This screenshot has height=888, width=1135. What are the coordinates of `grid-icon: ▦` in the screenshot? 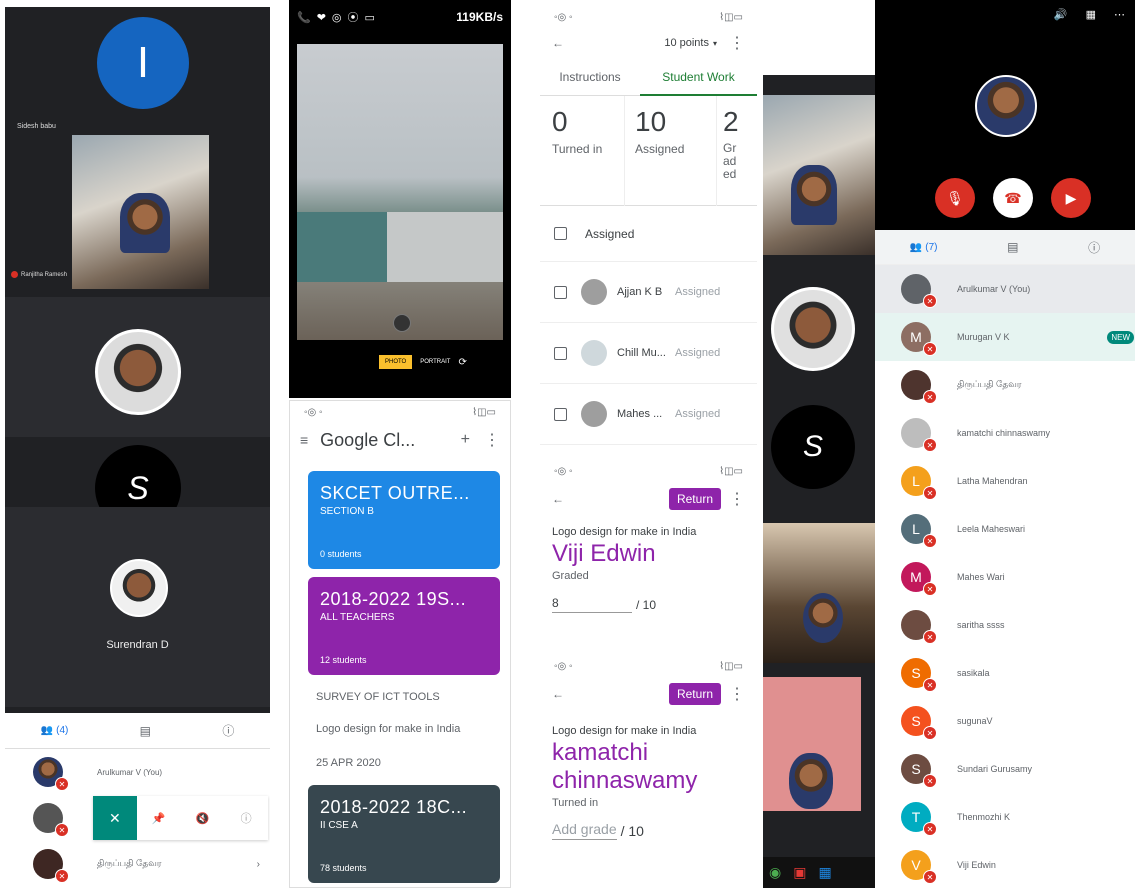 It's located at (1091, 14).